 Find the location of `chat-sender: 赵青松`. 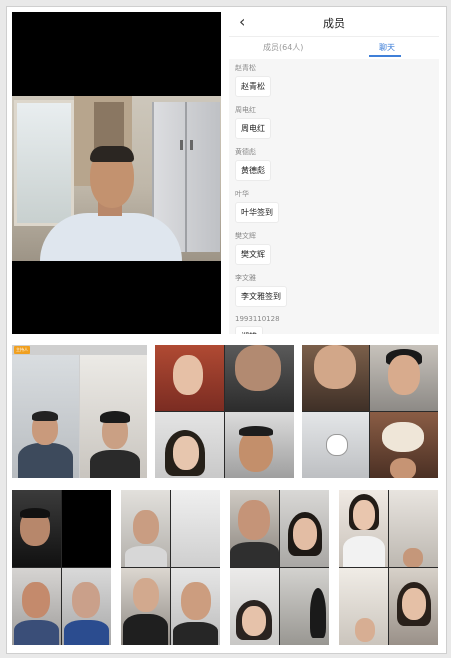

chat-sender: 赵青松 is located at coordinates (245, 68).